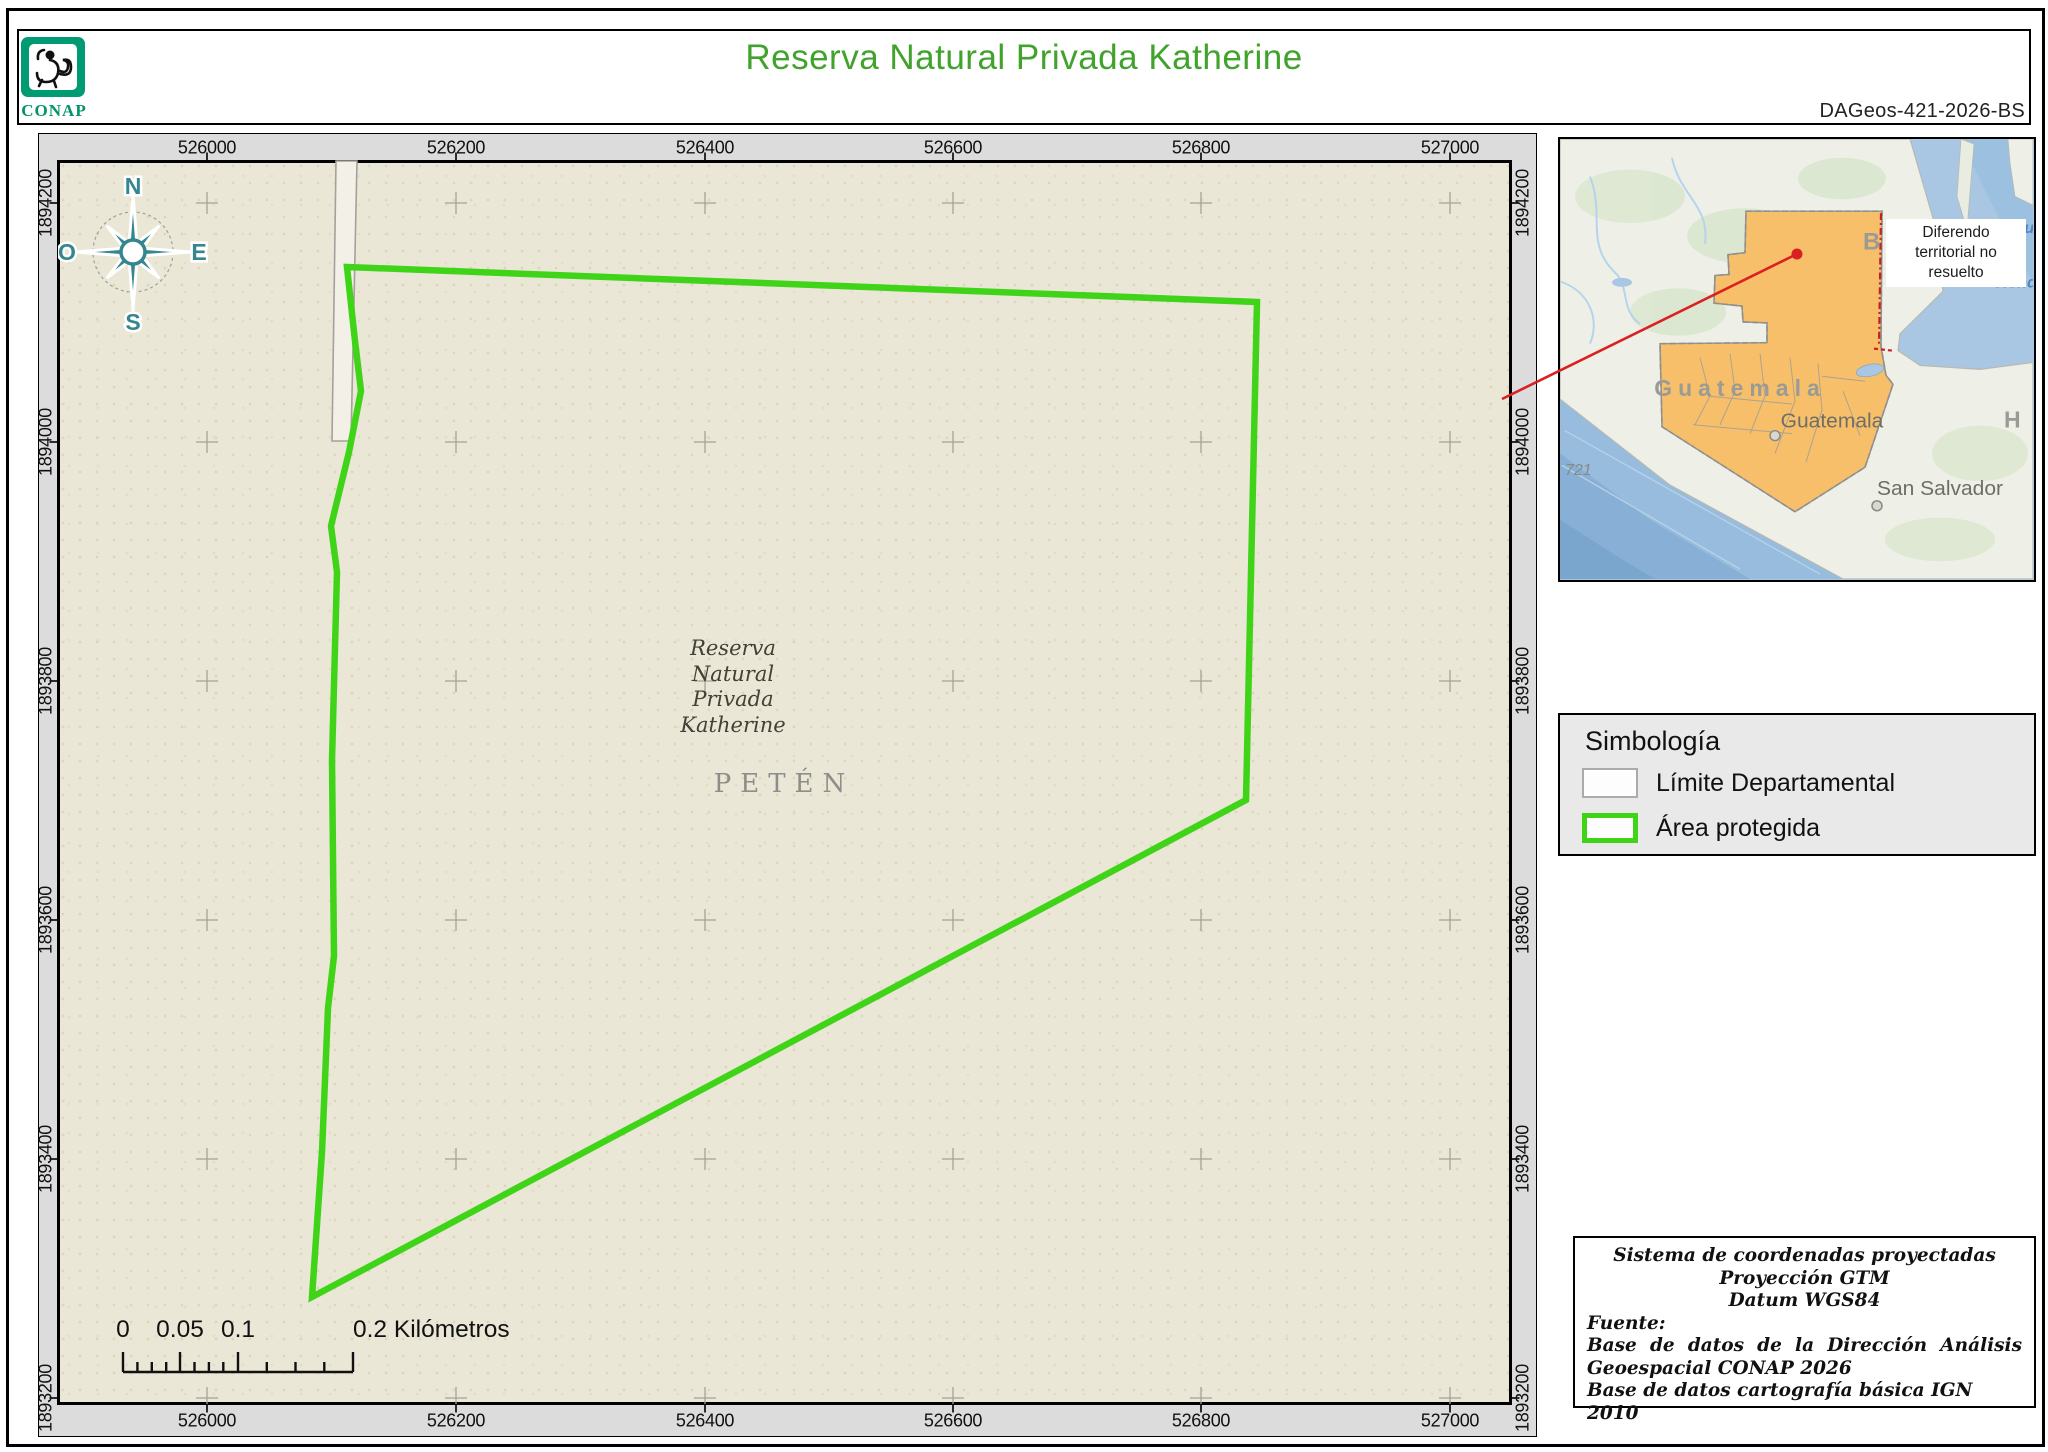  What do you see at coordinates (1450, 147) in the screenshot?
I see `x-axis-label-top: 527000` at bounding box center [1450, 147].